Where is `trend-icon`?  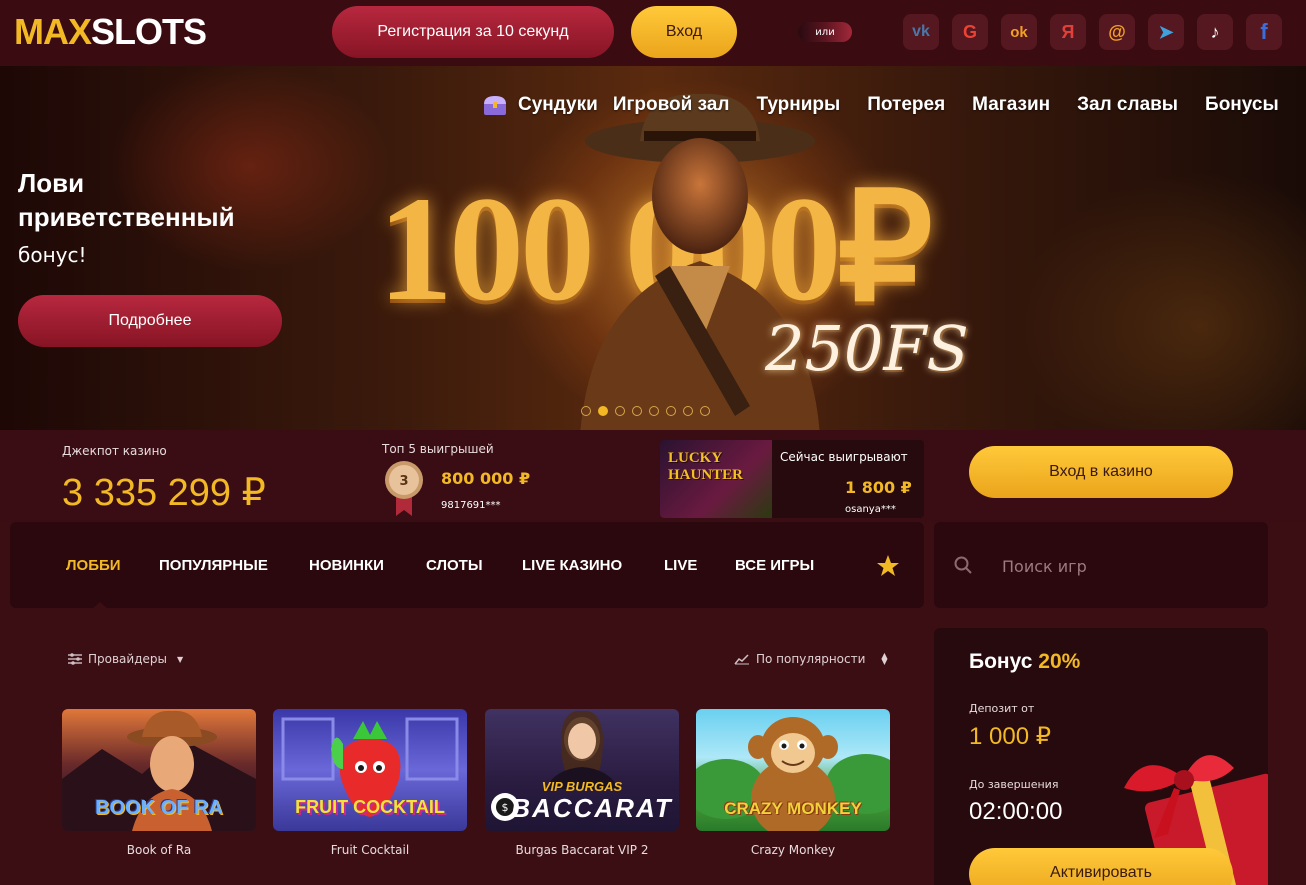 trend-icon is located at coordinates (741, 659).